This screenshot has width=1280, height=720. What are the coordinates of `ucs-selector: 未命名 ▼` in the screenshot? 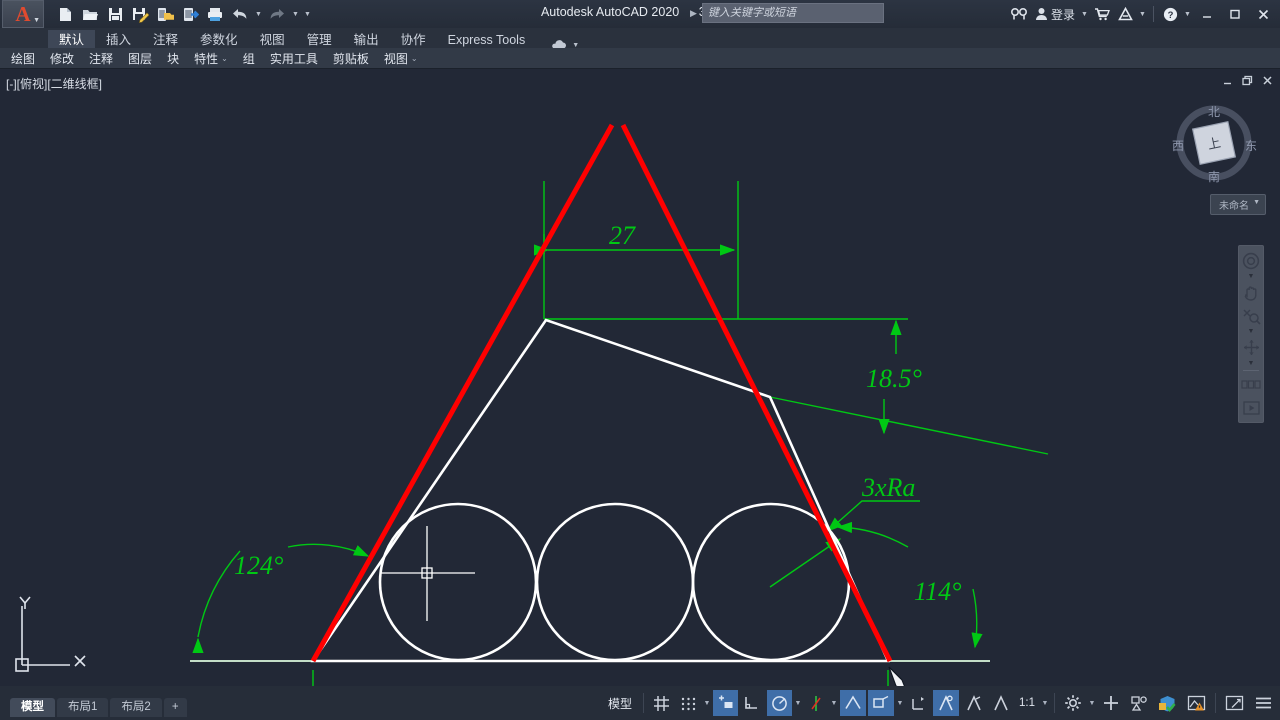 It's located at (1238, 204).